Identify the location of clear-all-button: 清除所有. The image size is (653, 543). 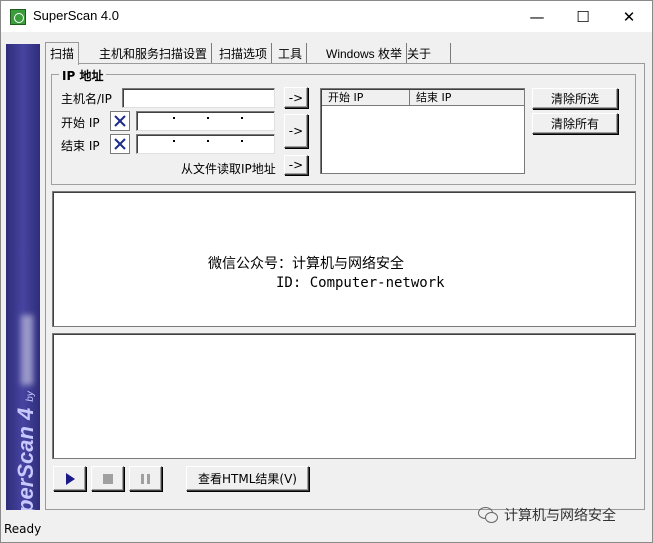
(575, 123).